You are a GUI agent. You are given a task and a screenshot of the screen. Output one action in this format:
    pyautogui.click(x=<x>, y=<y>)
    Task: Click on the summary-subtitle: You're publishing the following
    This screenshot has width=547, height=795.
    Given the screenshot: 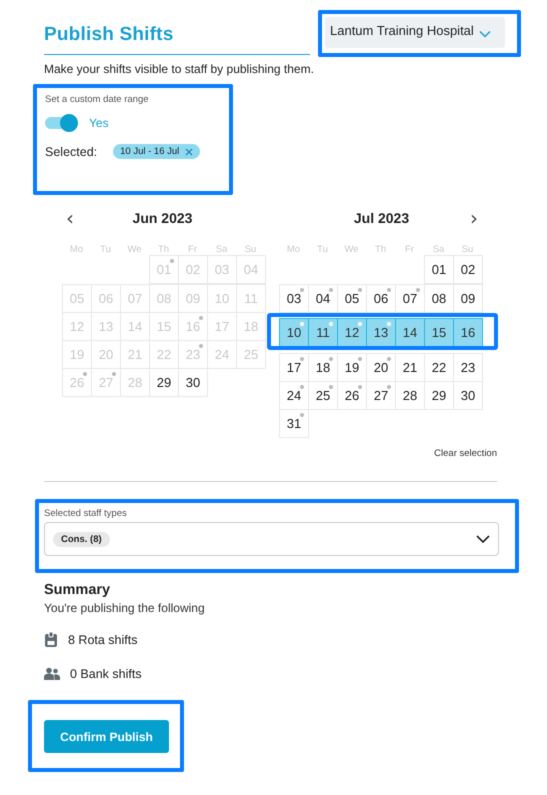 What is the action you would take?
    pyautogui.click(x=125, y=608)
    